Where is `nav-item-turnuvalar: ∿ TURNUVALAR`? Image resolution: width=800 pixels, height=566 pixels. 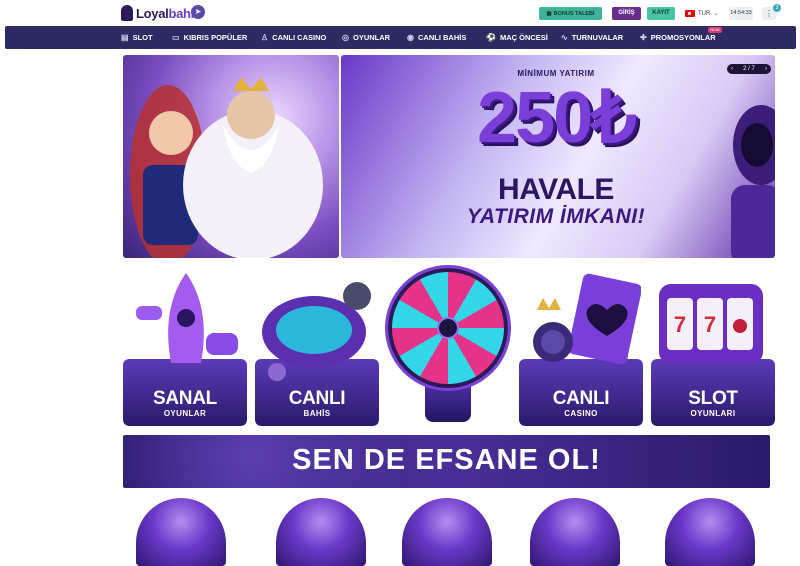 nav-item-turnuvalar: ∿ TURNUVALAR is located at coordinates (592, 37).